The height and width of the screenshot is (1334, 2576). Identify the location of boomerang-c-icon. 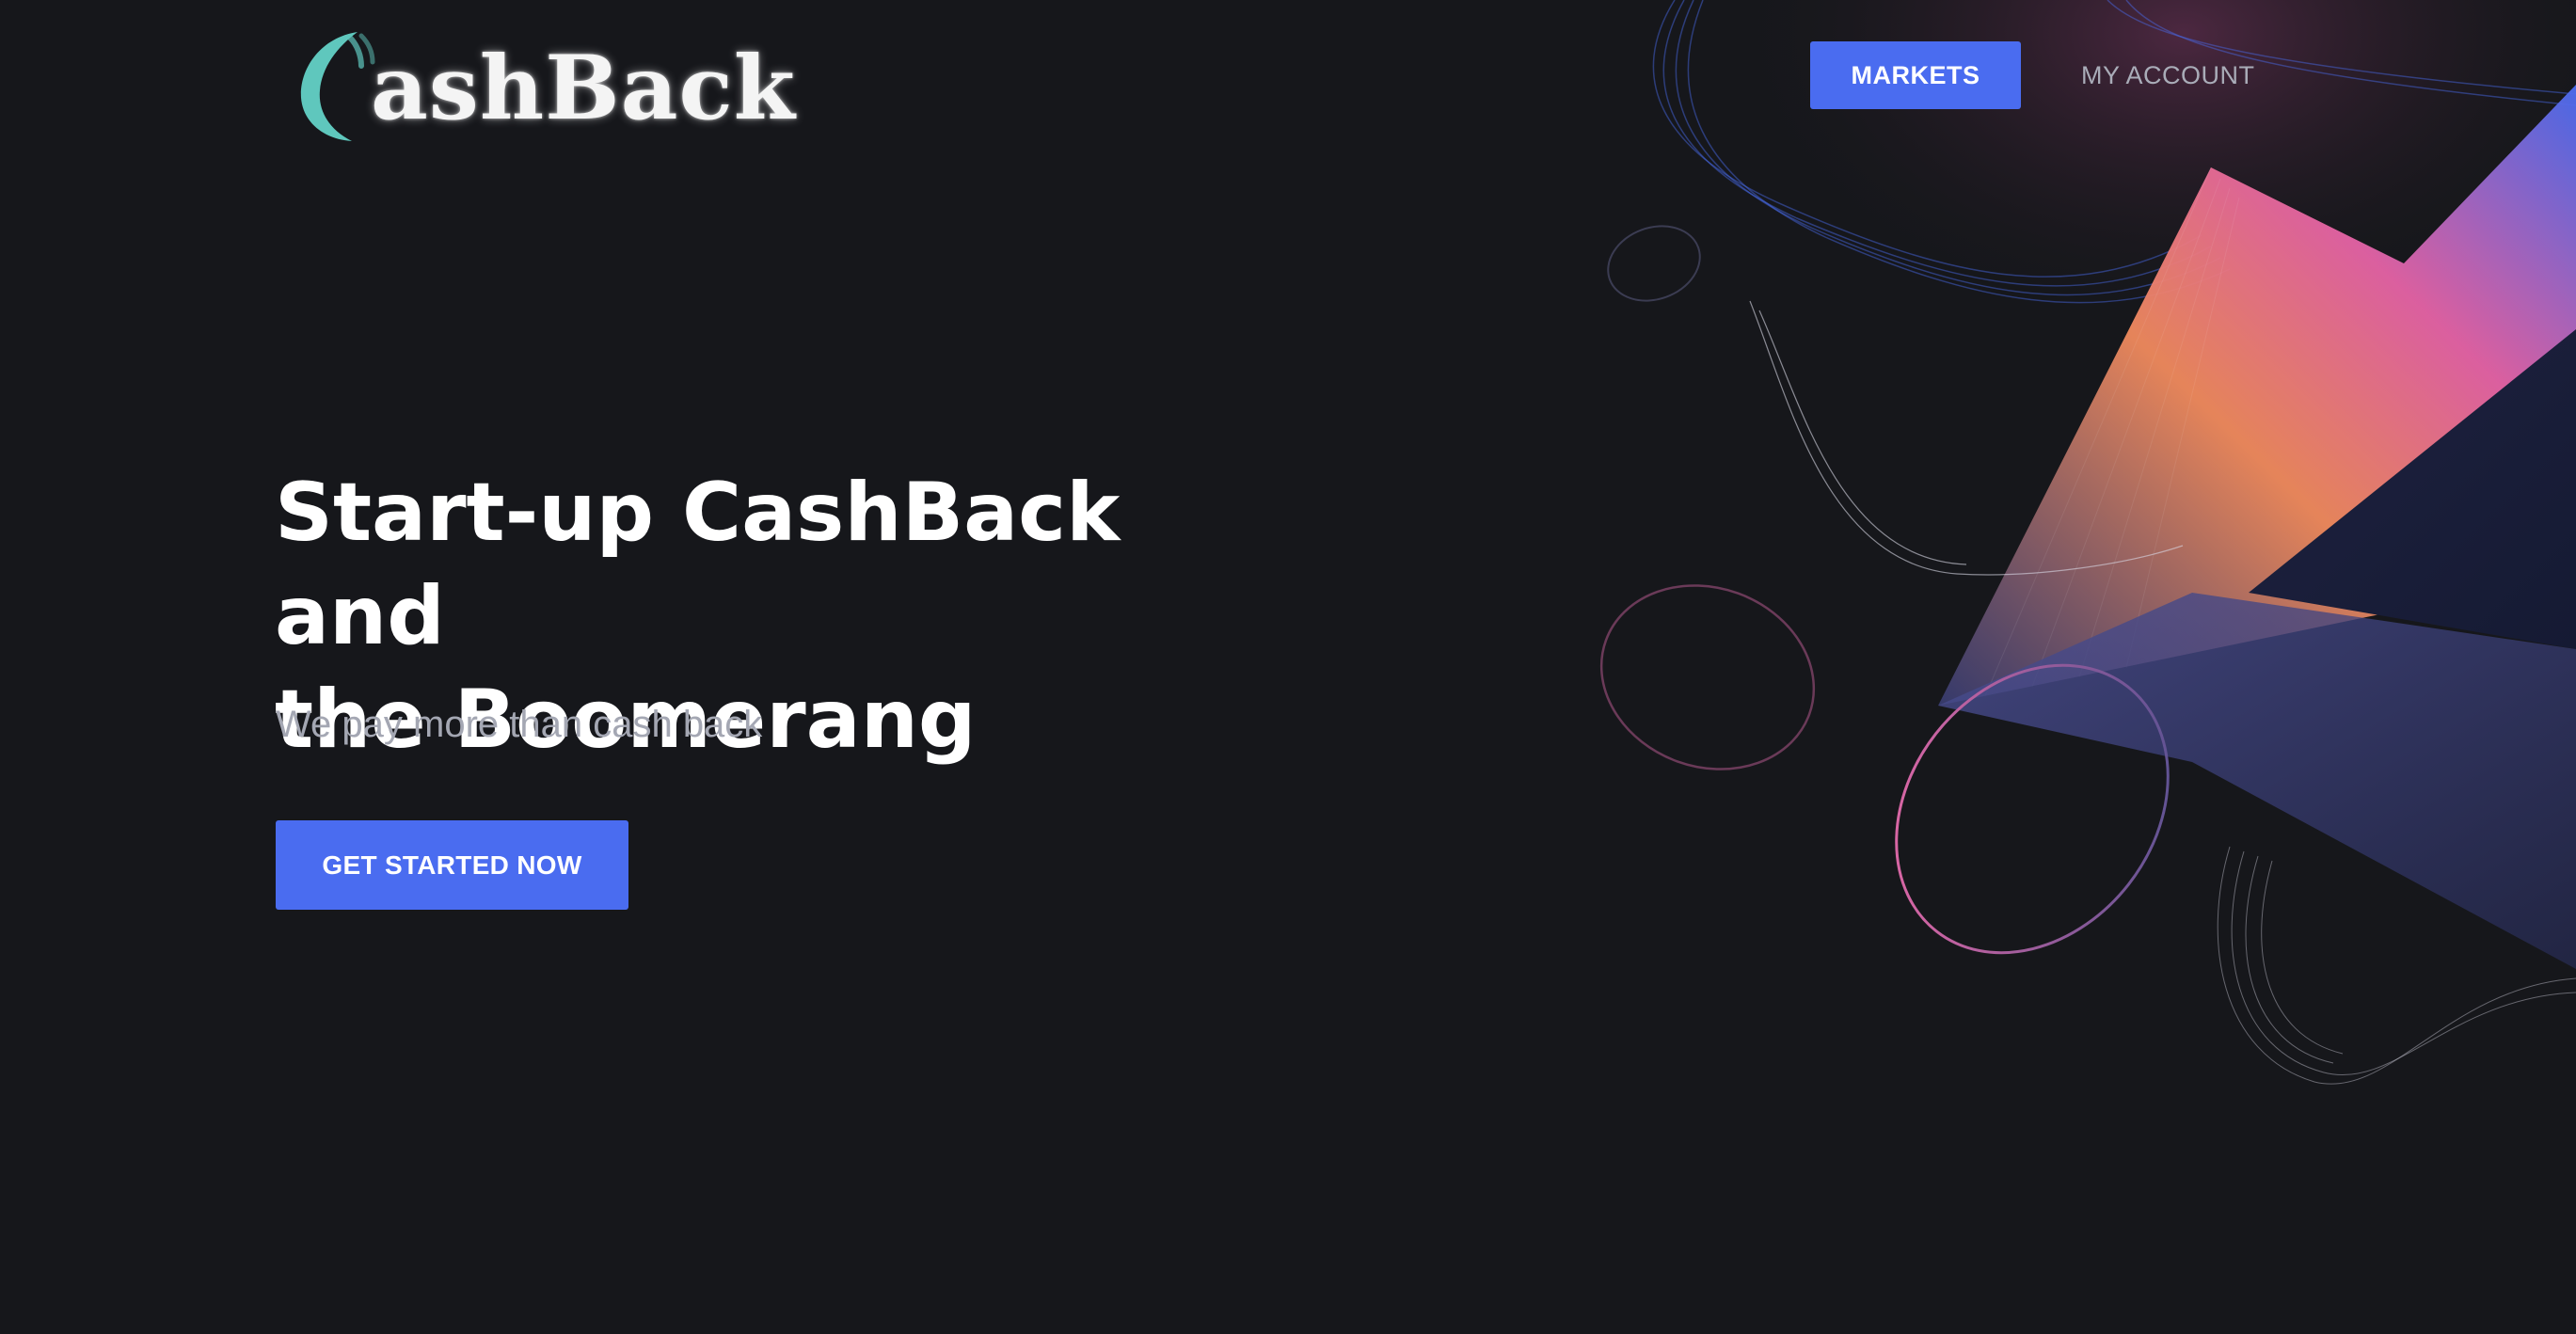
(337, 86).